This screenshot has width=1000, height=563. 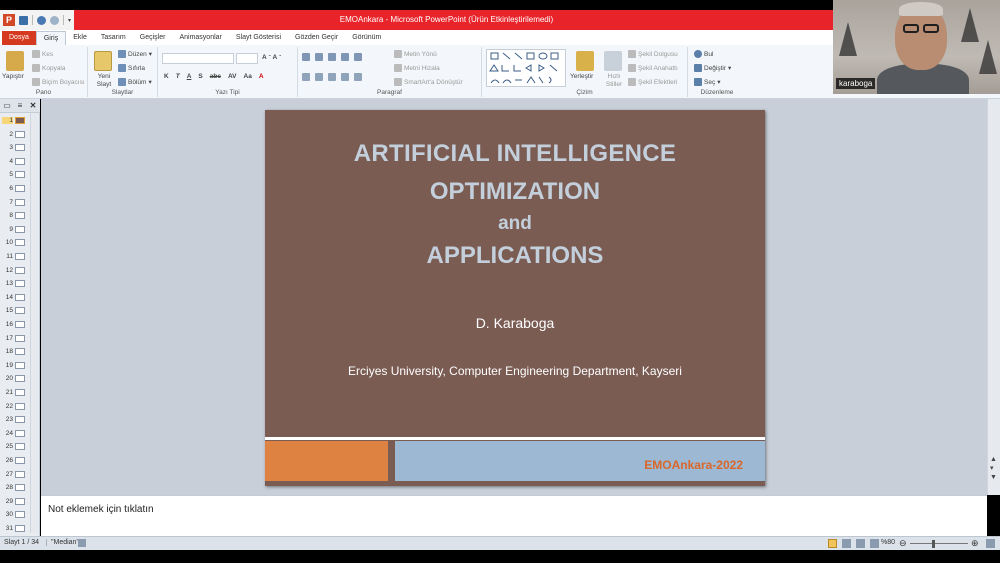 I want to click on vertical-scrollbar: ▲ ▾ ▼, so click(x=993, y=297).